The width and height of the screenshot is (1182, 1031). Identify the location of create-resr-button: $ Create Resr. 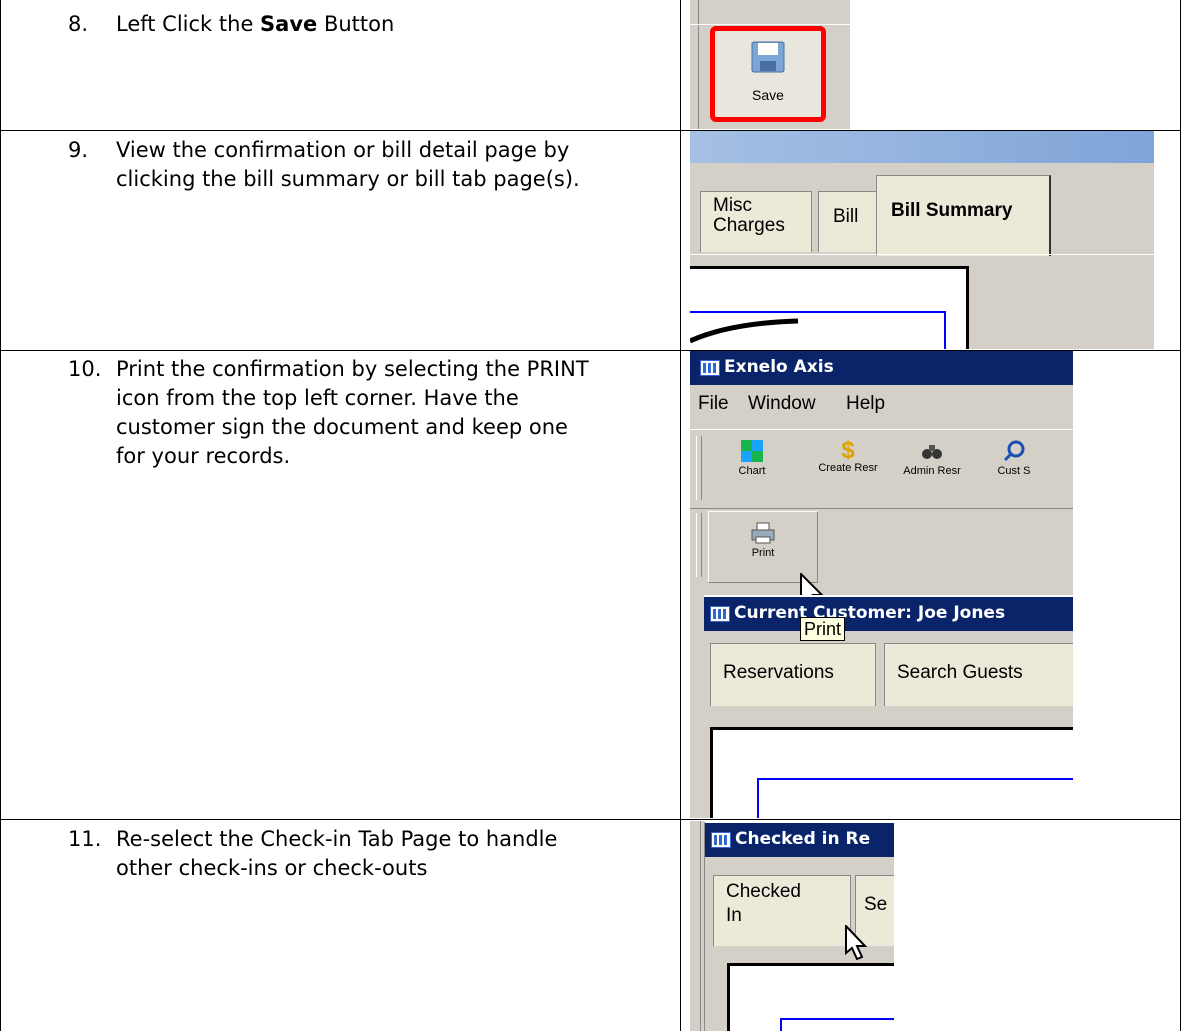
(848, 456).